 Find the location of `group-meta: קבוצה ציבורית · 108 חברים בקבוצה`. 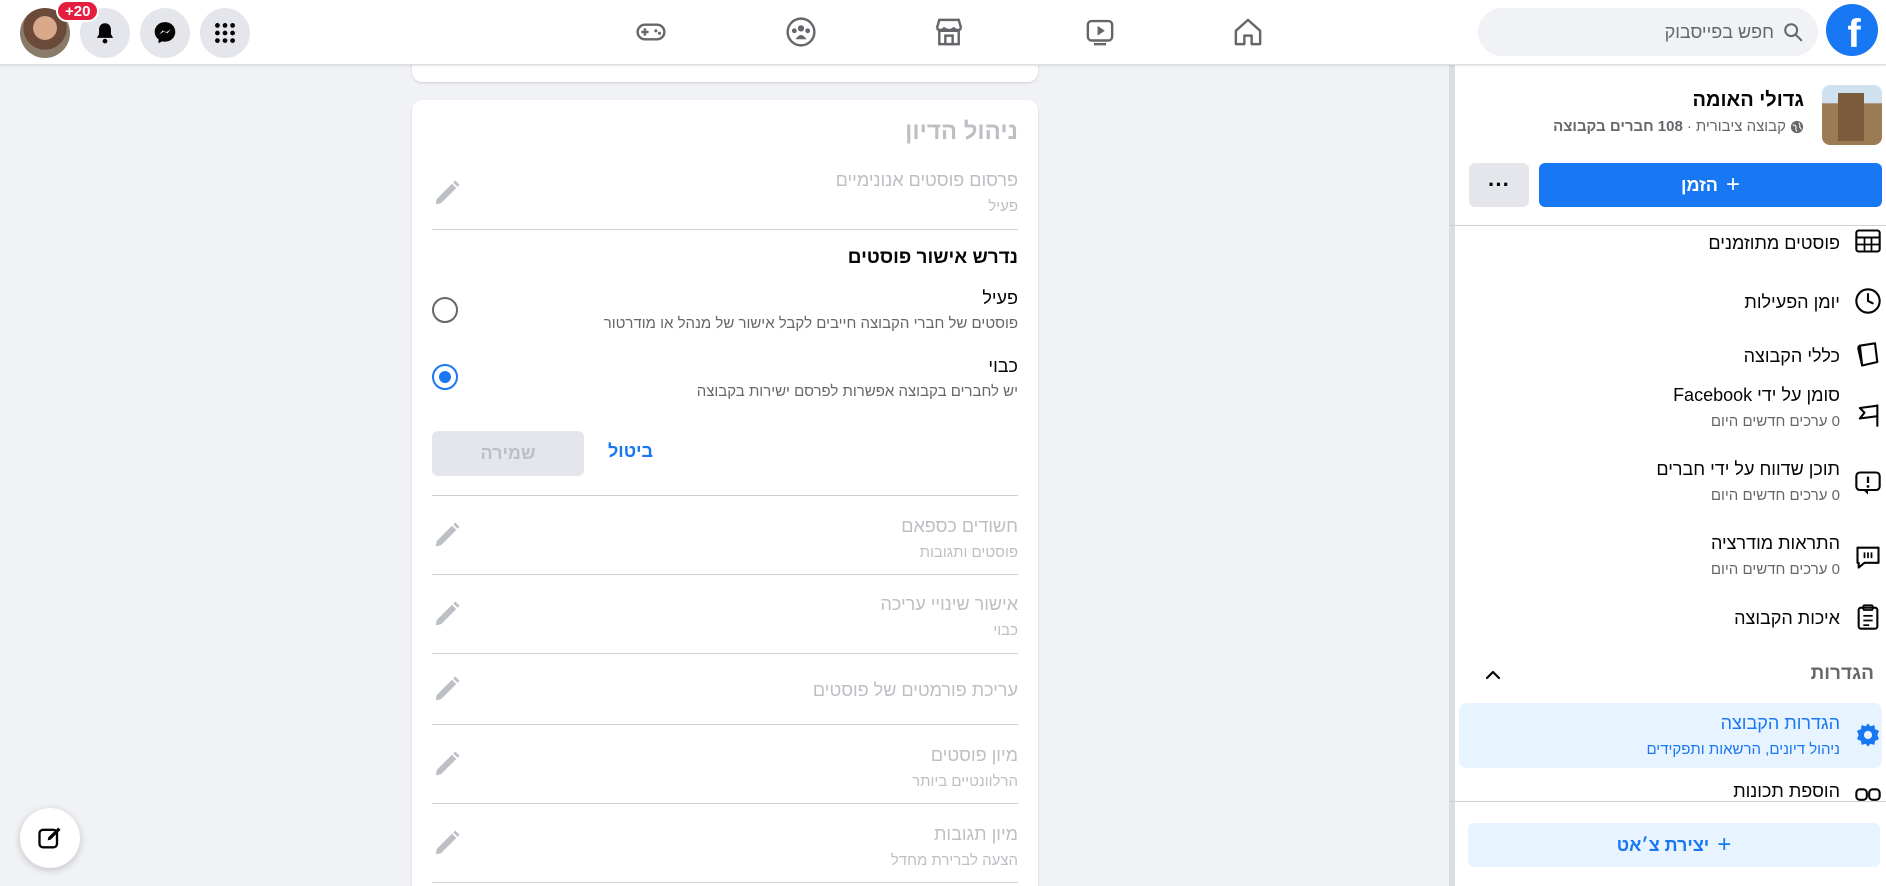

group-meta: קבוצה ציבורית · 108 חברים בקבוצה is located at coordinates (1678, 126).